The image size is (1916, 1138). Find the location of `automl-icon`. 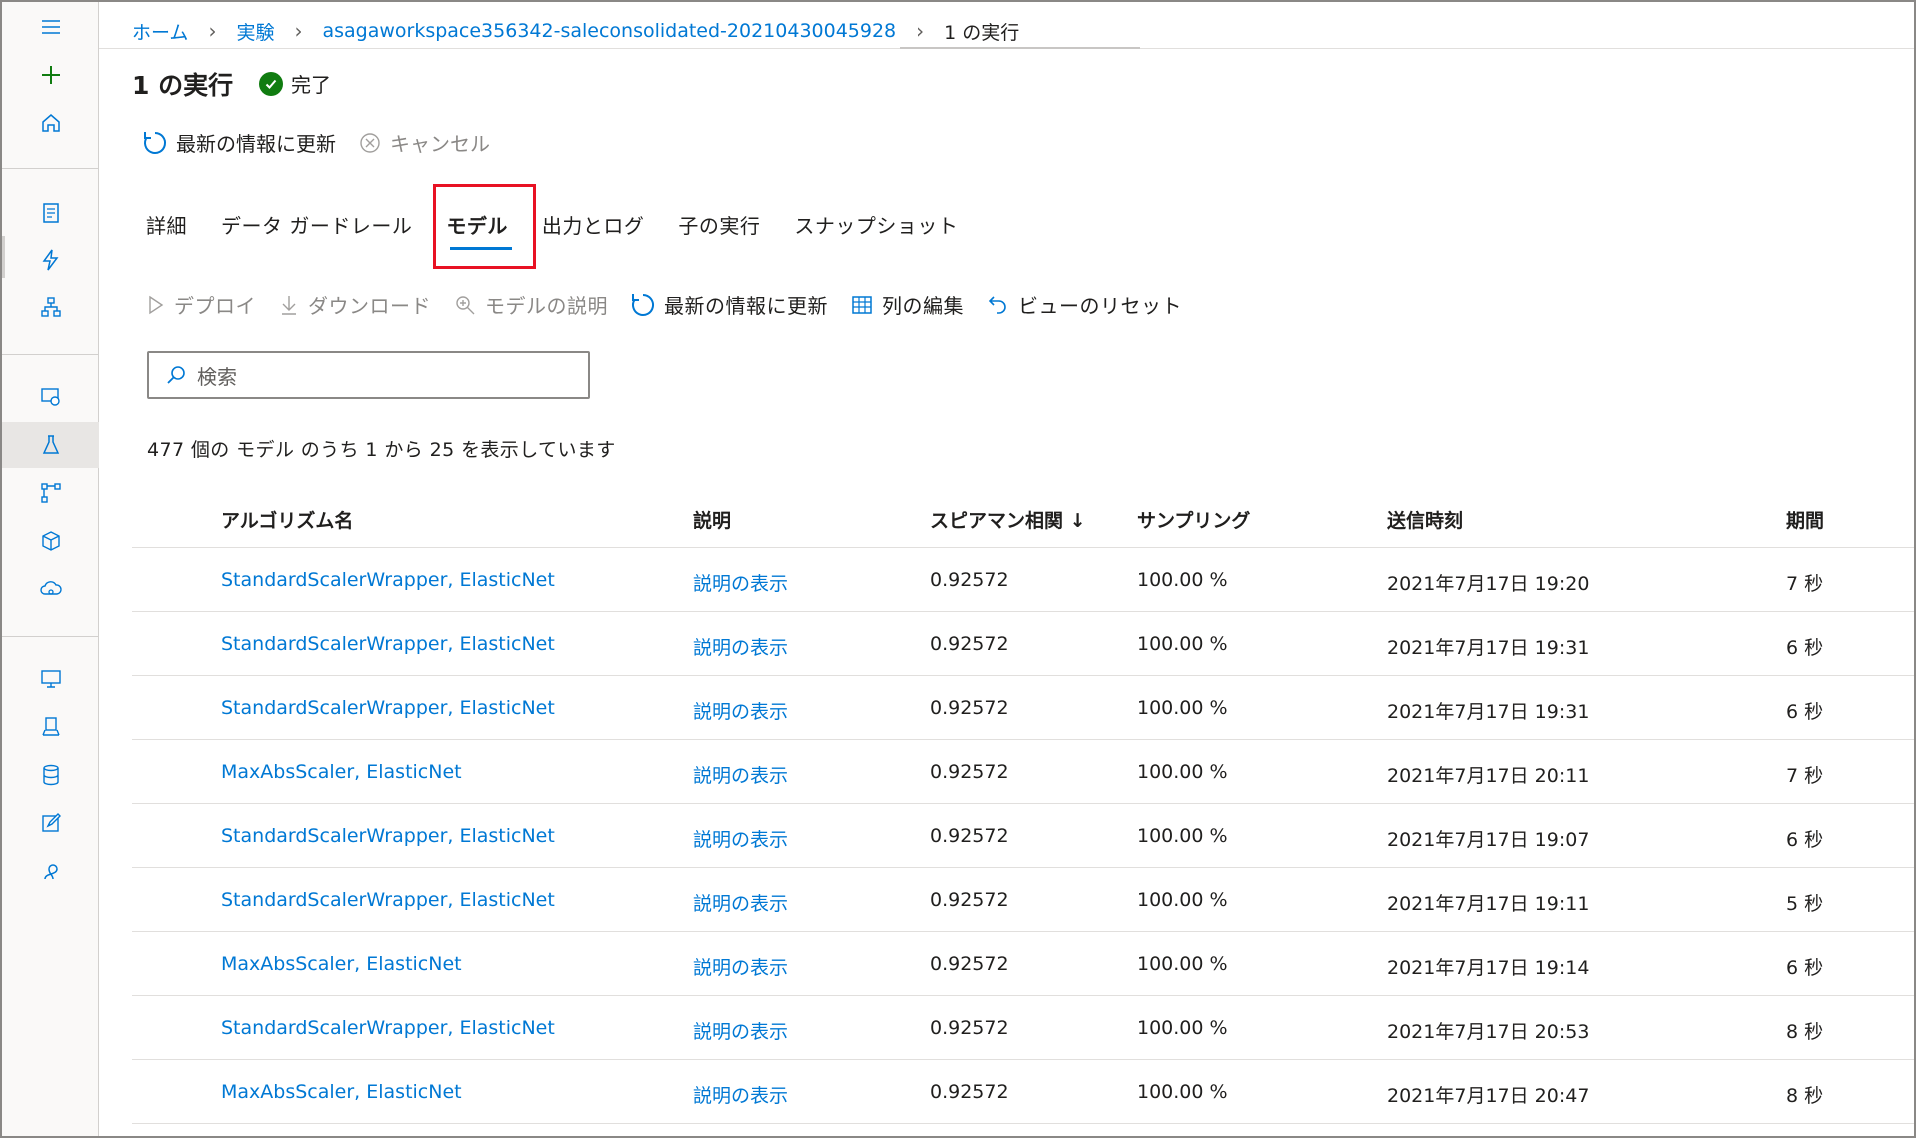

automl-icon is located at coordinates (50, 260).